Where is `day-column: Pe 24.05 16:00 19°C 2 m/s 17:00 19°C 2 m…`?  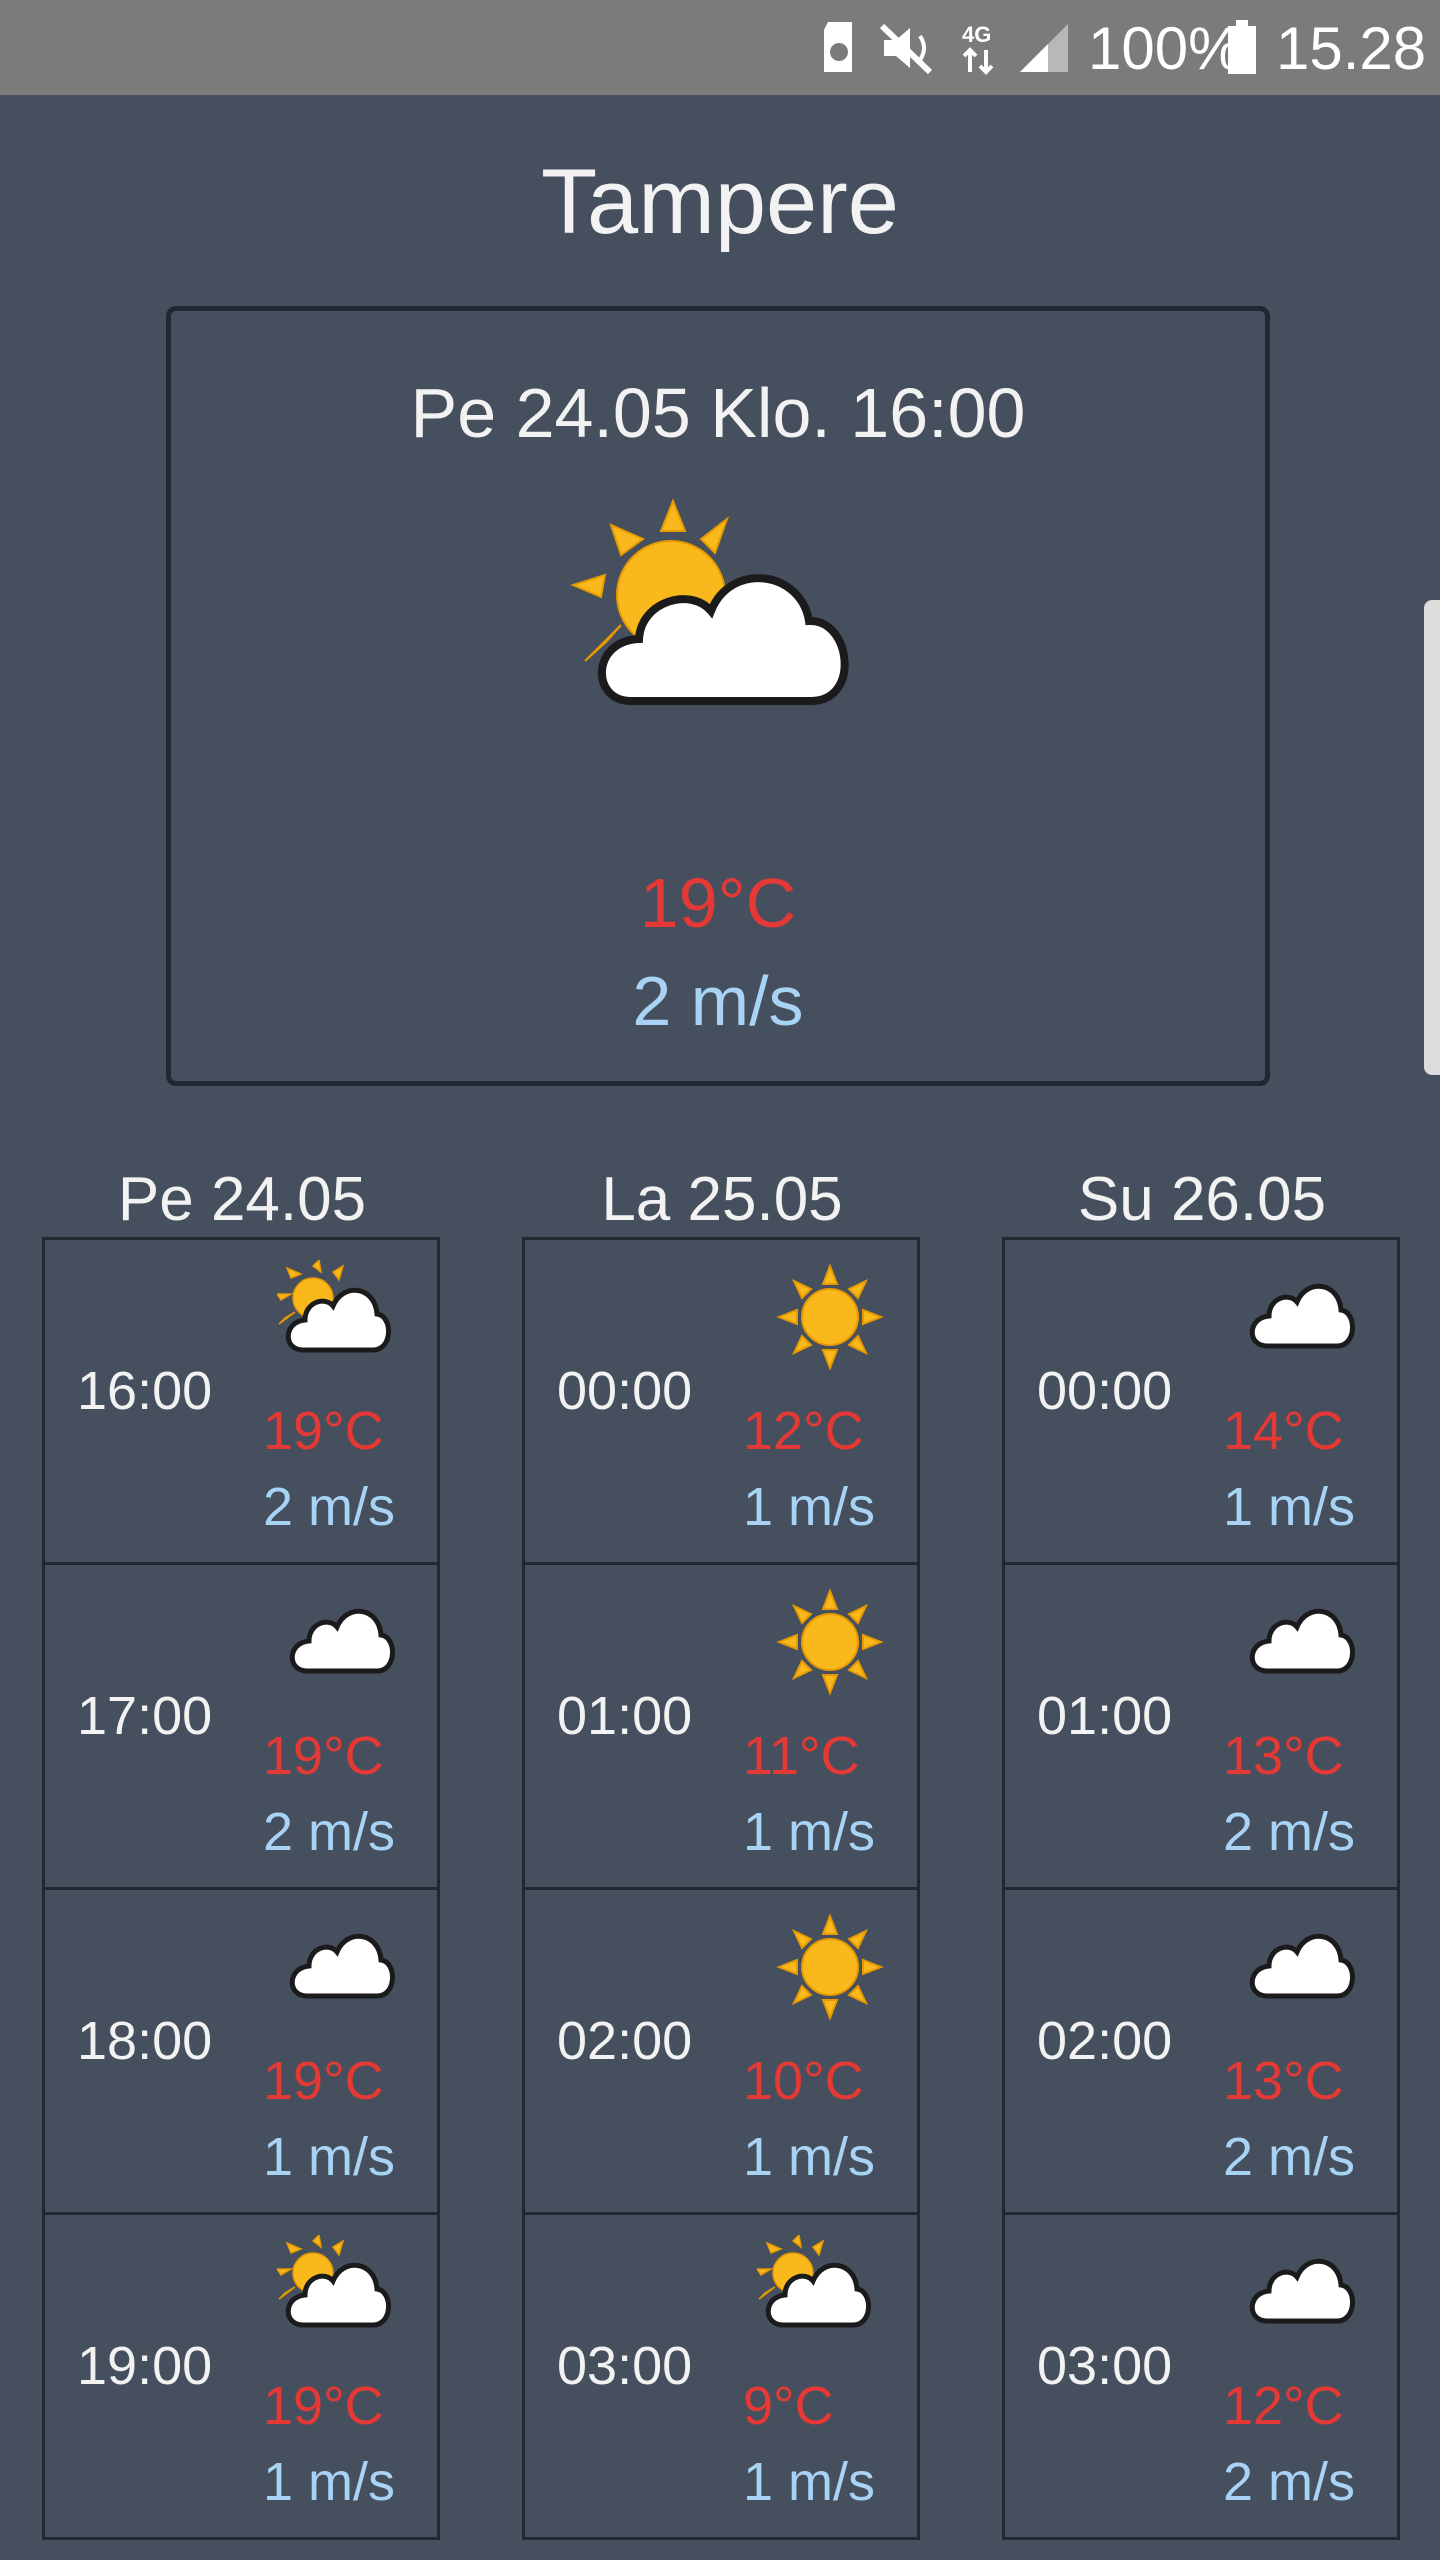 day-column: Pe 24.05 16:00 19°C 2 m/s 17:00 19°C 2 m… is located at coordinates (242, 1850).